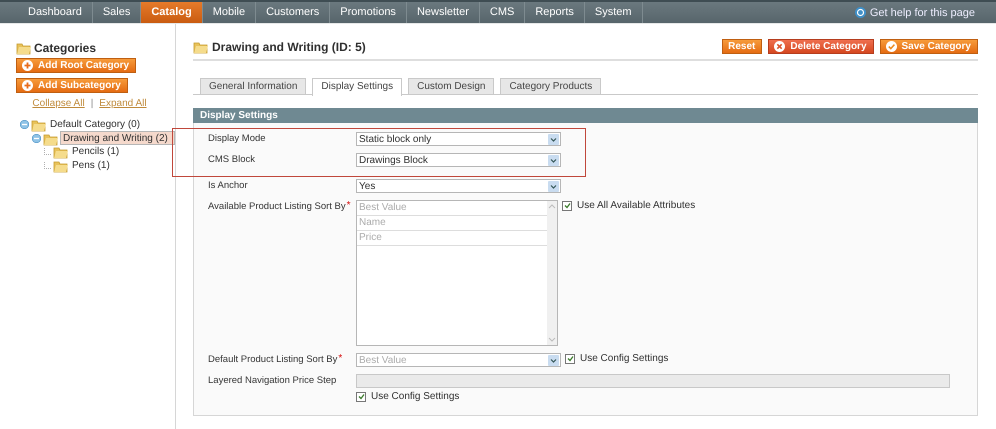  What do you see at coordinates (458, 186) in the screenshot?
I see `dropdown: Yes` at bounding box center [458, 186].